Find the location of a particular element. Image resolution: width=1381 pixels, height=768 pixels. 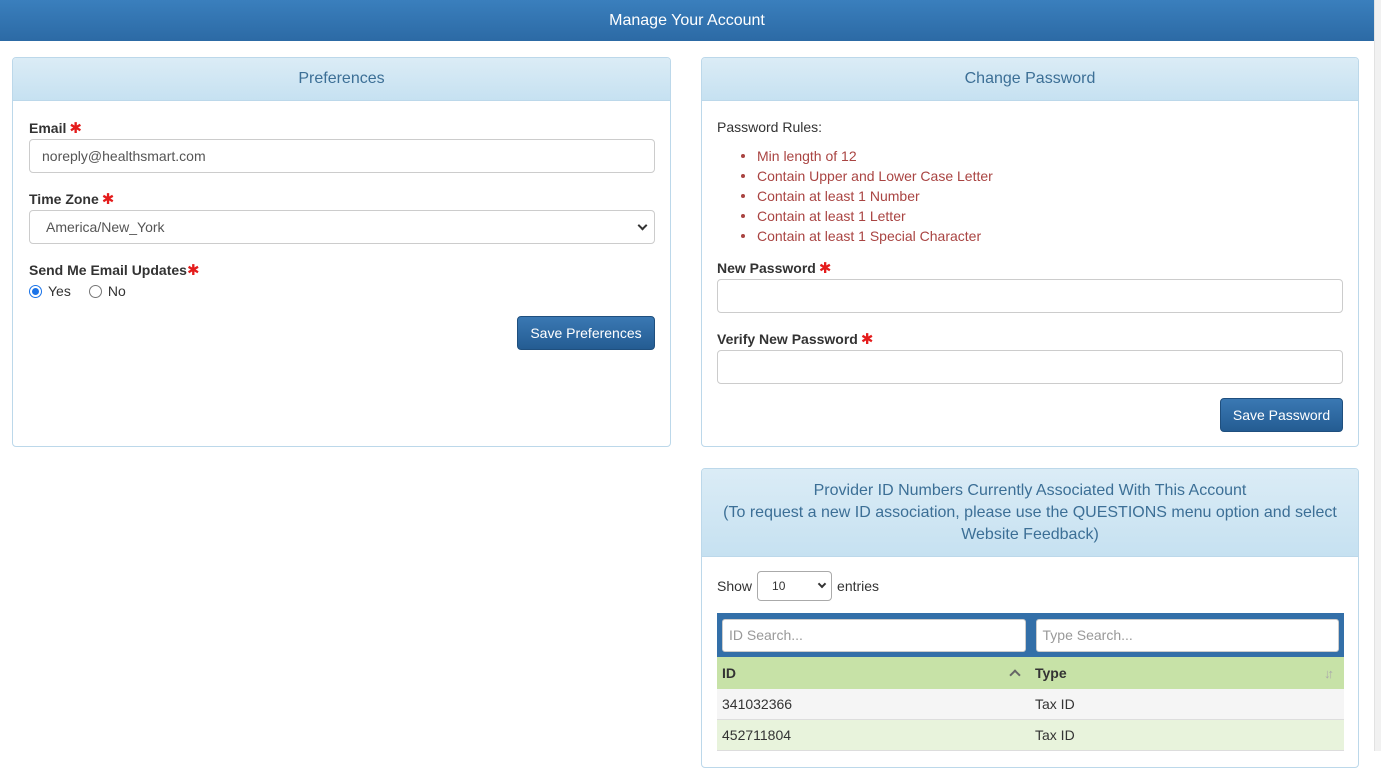

save-password-button: Save Password is located at coordinates (1281, 415).